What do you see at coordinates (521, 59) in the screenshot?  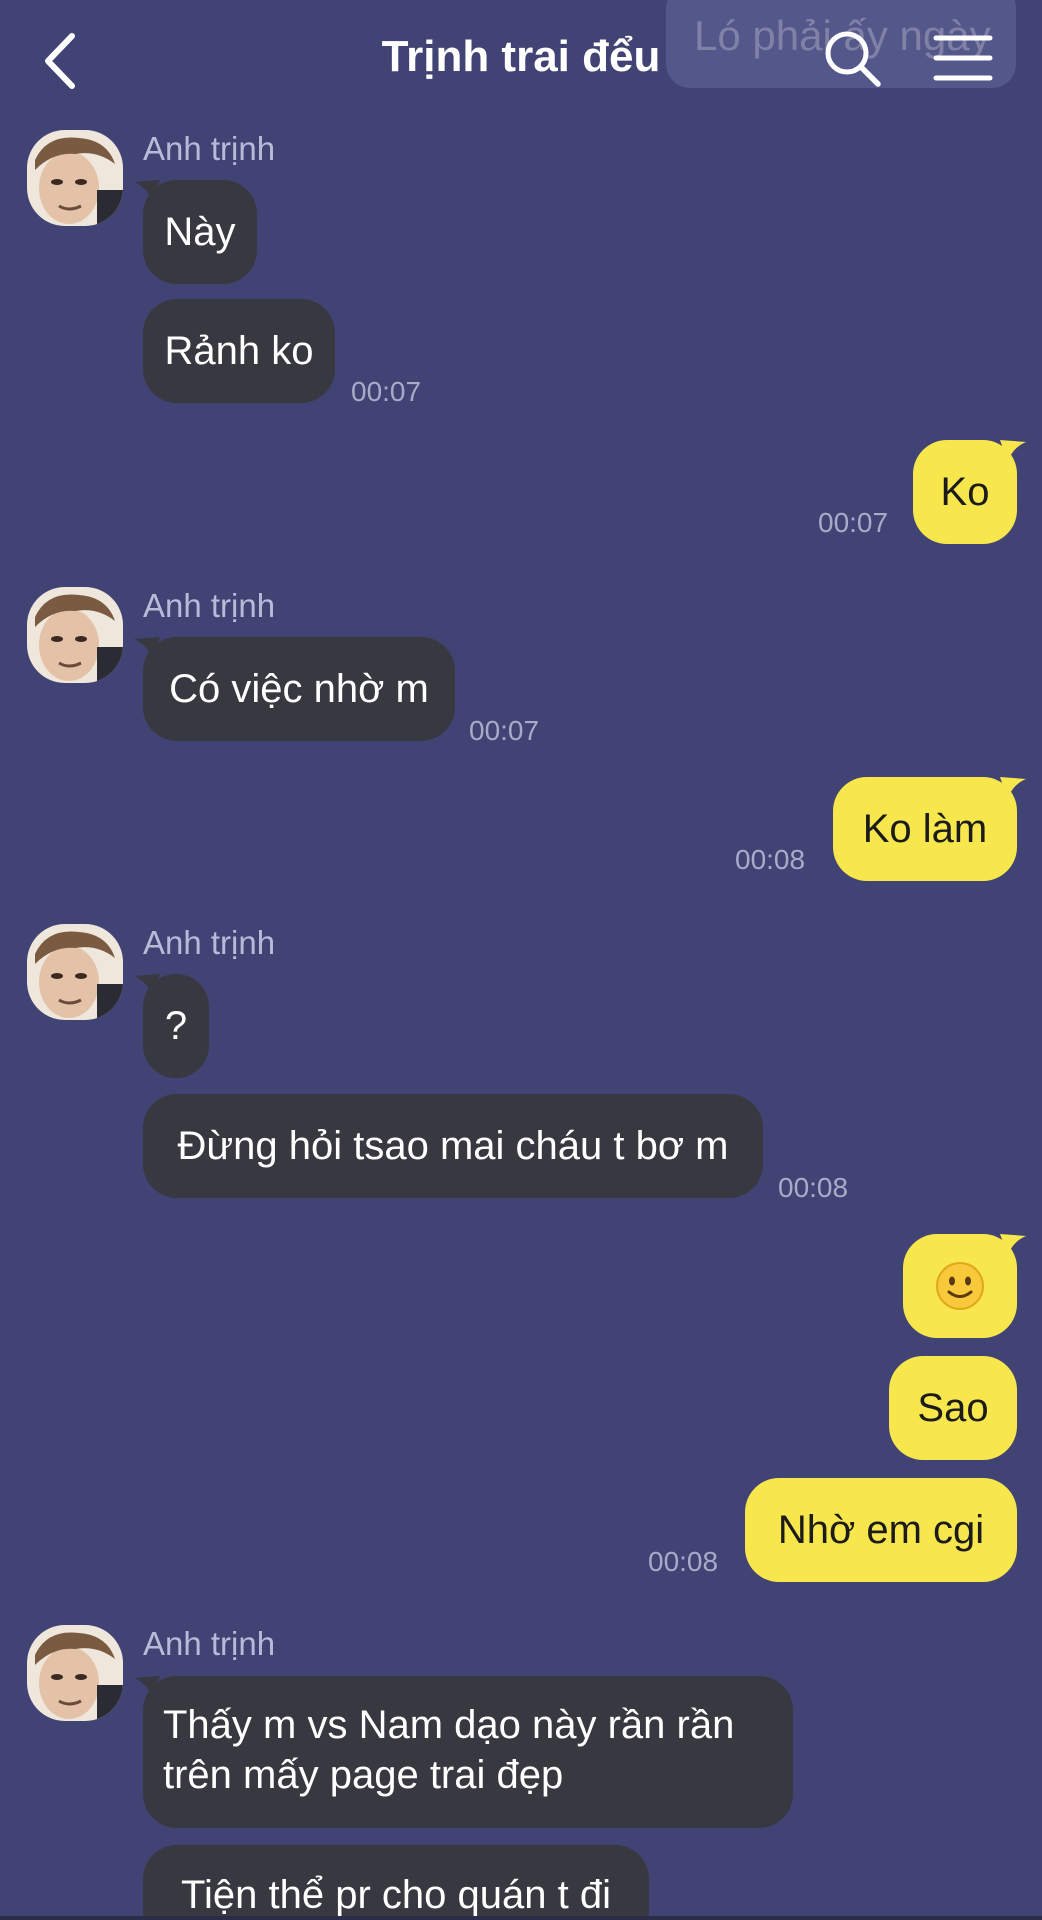 I see `chat-header: Trịnh trai đểu Ló phải ấy ngày` at bounding box center [521, 59].